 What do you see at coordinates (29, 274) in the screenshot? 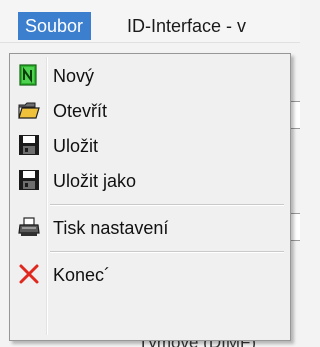
I see `close-x-icon` at bounding box center [29, 274].